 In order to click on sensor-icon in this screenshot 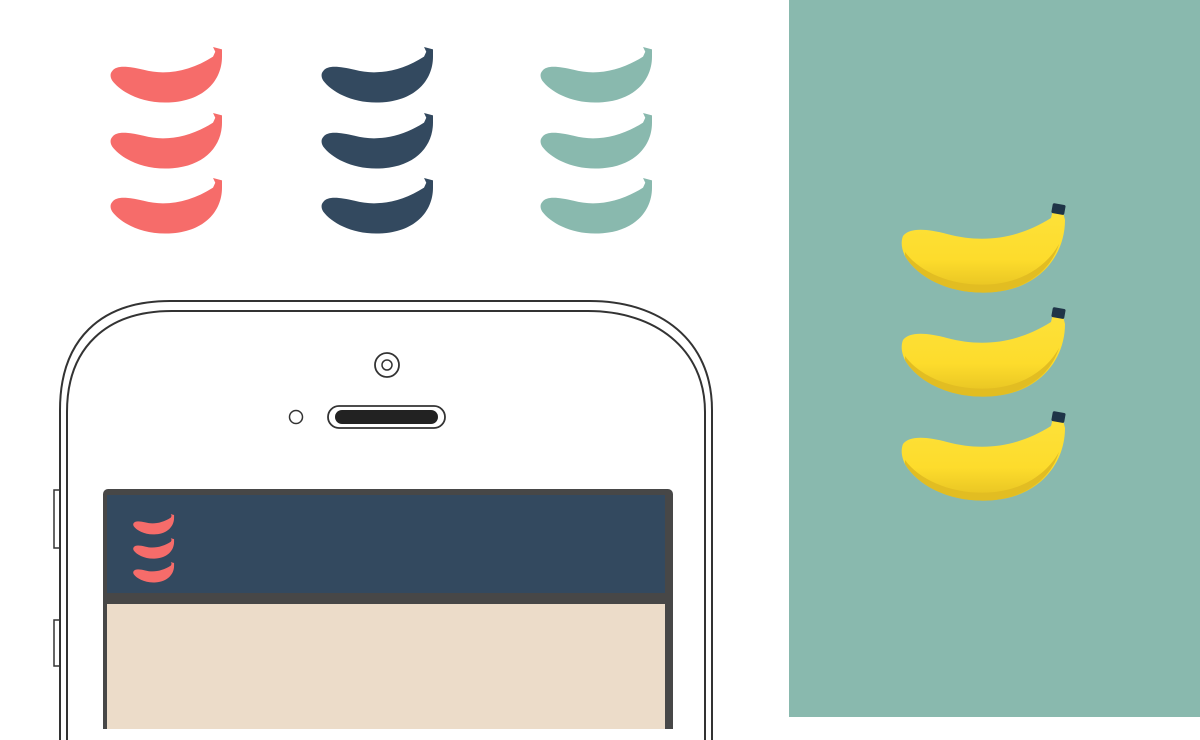, I will do `click(296, 417)`.